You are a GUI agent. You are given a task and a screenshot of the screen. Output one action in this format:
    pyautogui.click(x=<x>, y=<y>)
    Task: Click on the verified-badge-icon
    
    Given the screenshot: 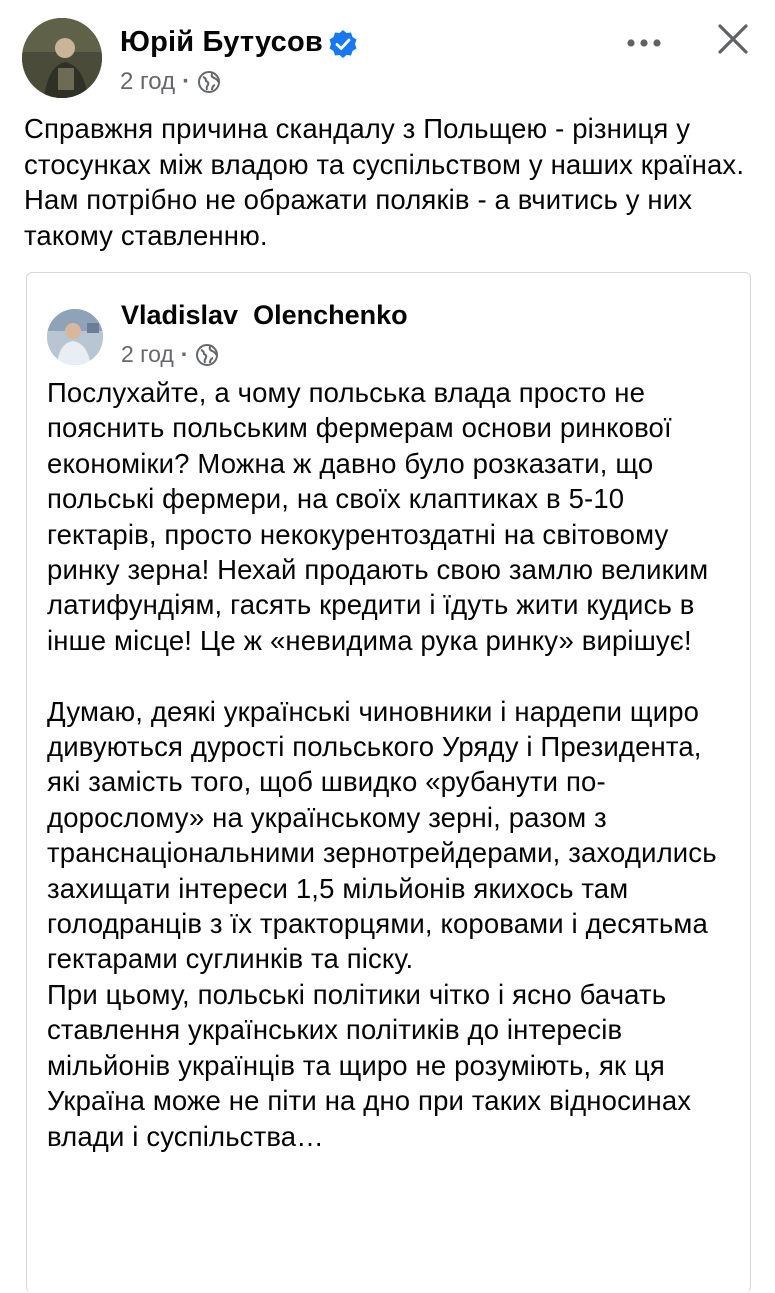 What is the action you would take?
    pyautogui.click(x=343, y=44)
    